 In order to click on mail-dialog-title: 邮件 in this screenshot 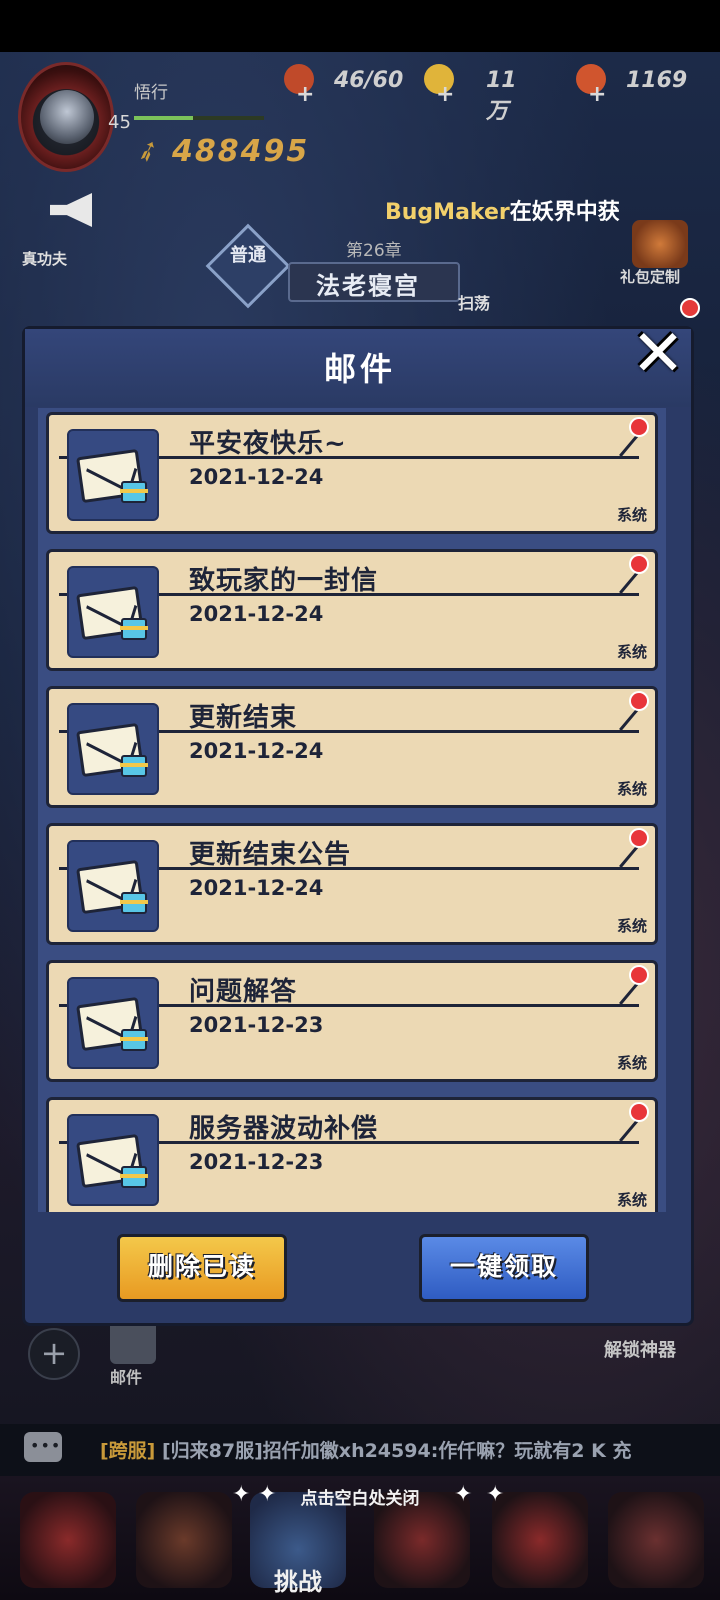, I will do `click(359, 369)`.